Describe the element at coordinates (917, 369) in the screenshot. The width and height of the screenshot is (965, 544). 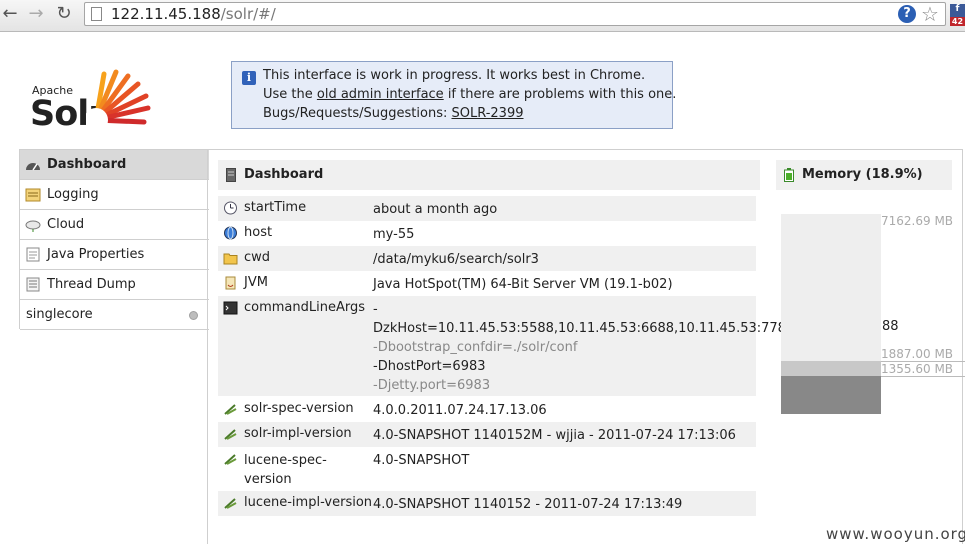
I see `memory-used-label: 1355.60 MB` at that location.